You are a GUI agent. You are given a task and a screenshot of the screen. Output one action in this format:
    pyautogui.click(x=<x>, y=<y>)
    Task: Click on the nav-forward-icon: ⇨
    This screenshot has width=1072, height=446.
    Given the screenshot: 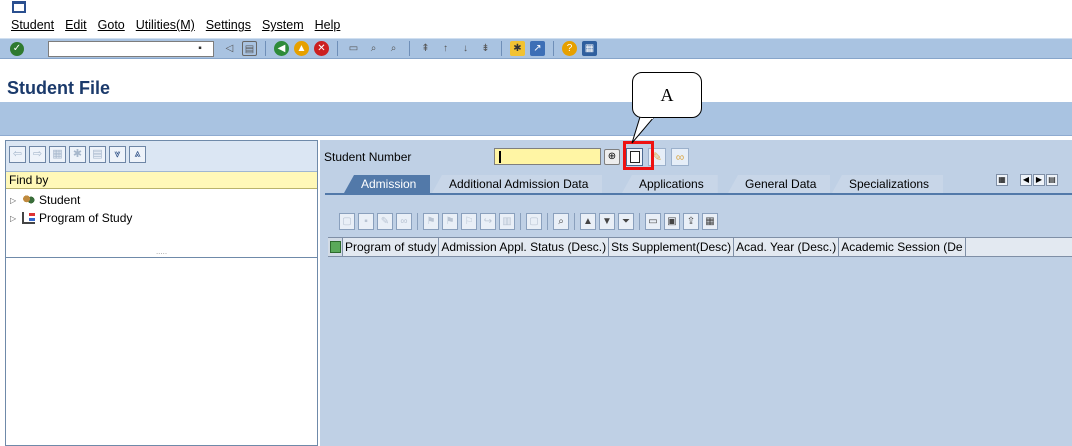 What is the action you would take?
    pyautogui.click(x=37, y=154)
    